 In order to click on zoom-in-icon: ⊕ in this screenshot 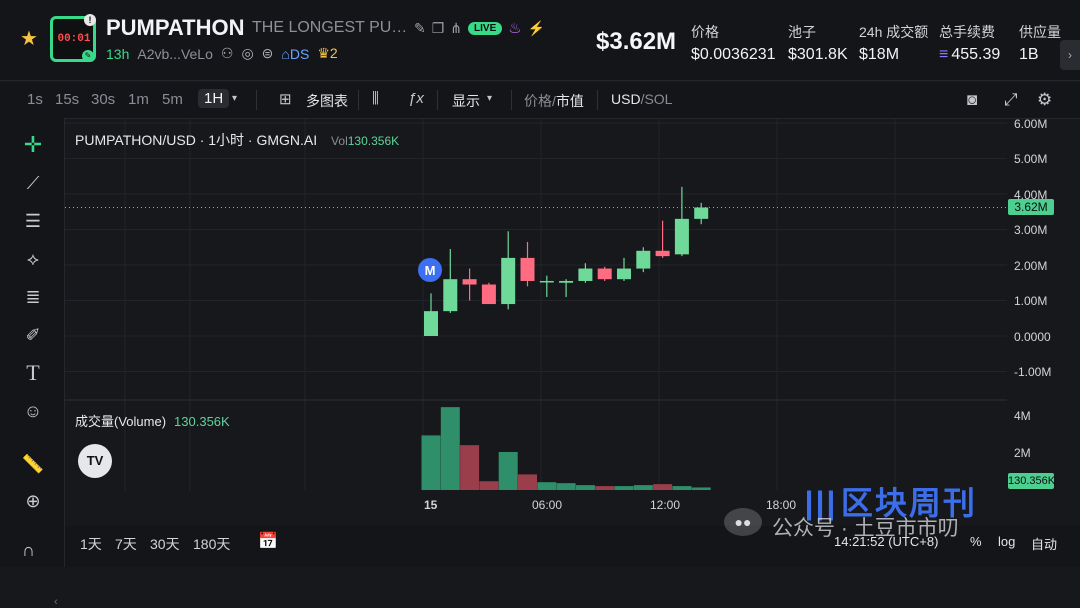, I will do `click(33, 501)`.